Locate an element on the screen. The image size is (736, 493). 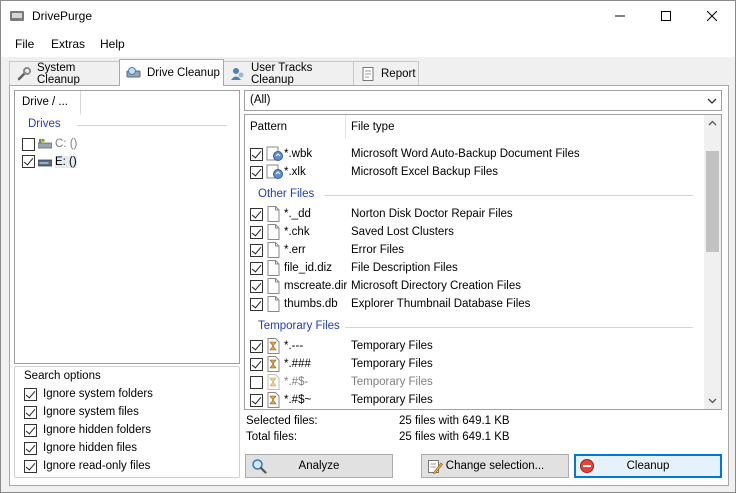
ignore-hidden-folders-checkbox is located at coordinates (30, 430).